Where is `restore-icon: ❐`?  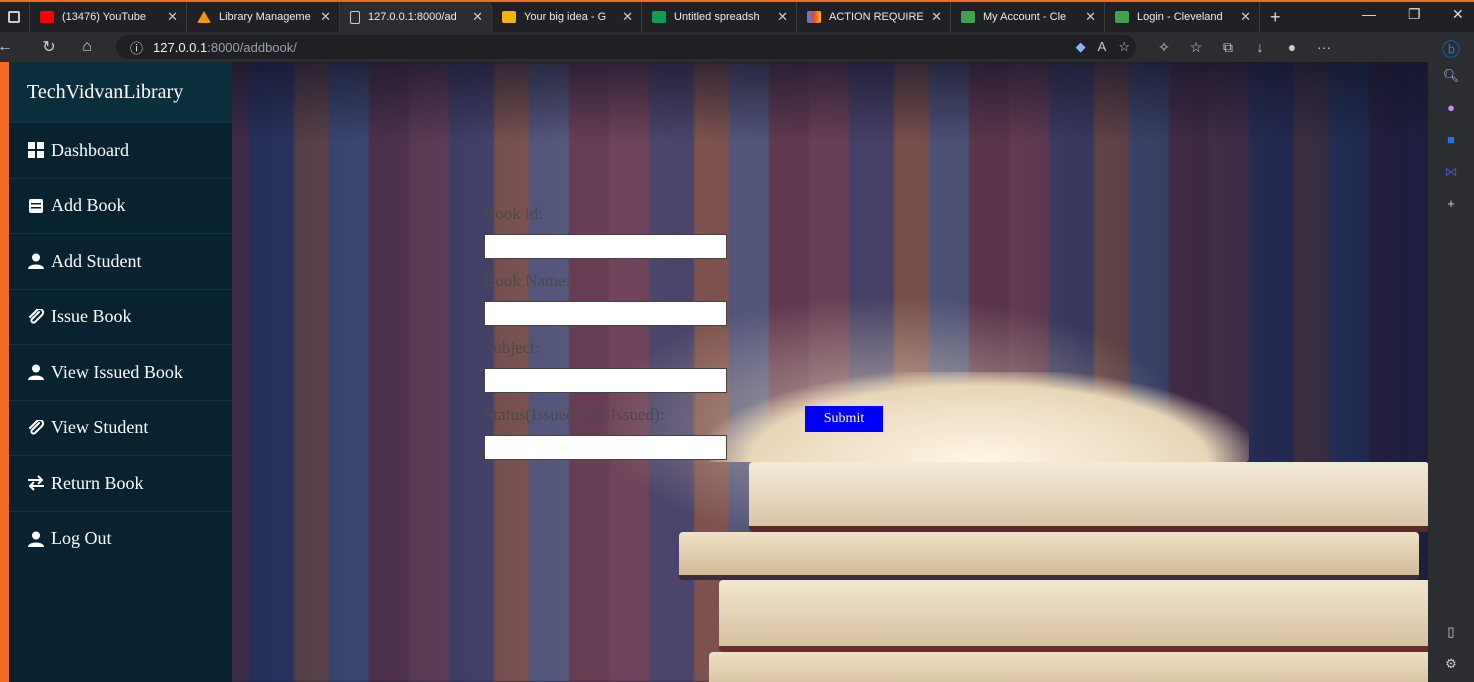 restore-icon: ❐ is located at coordinates (1414, 14).